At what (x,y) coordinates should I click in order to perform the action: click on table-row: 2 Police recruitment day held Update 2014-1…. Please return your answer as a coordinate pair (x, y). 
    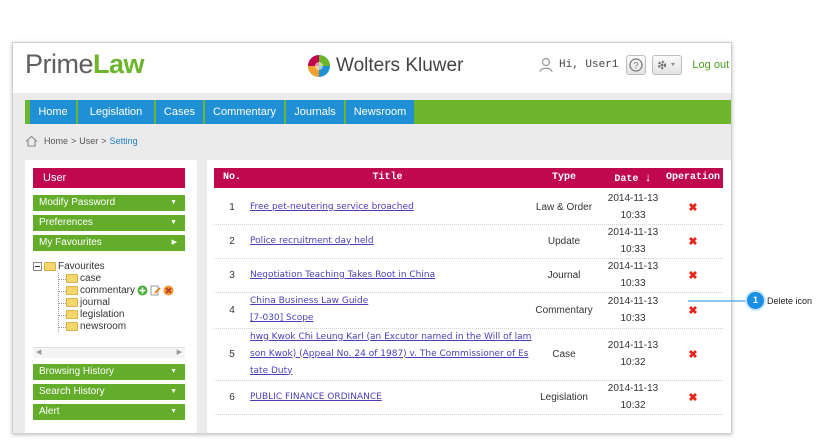
    Looking at the image, I should click on (468, 241).